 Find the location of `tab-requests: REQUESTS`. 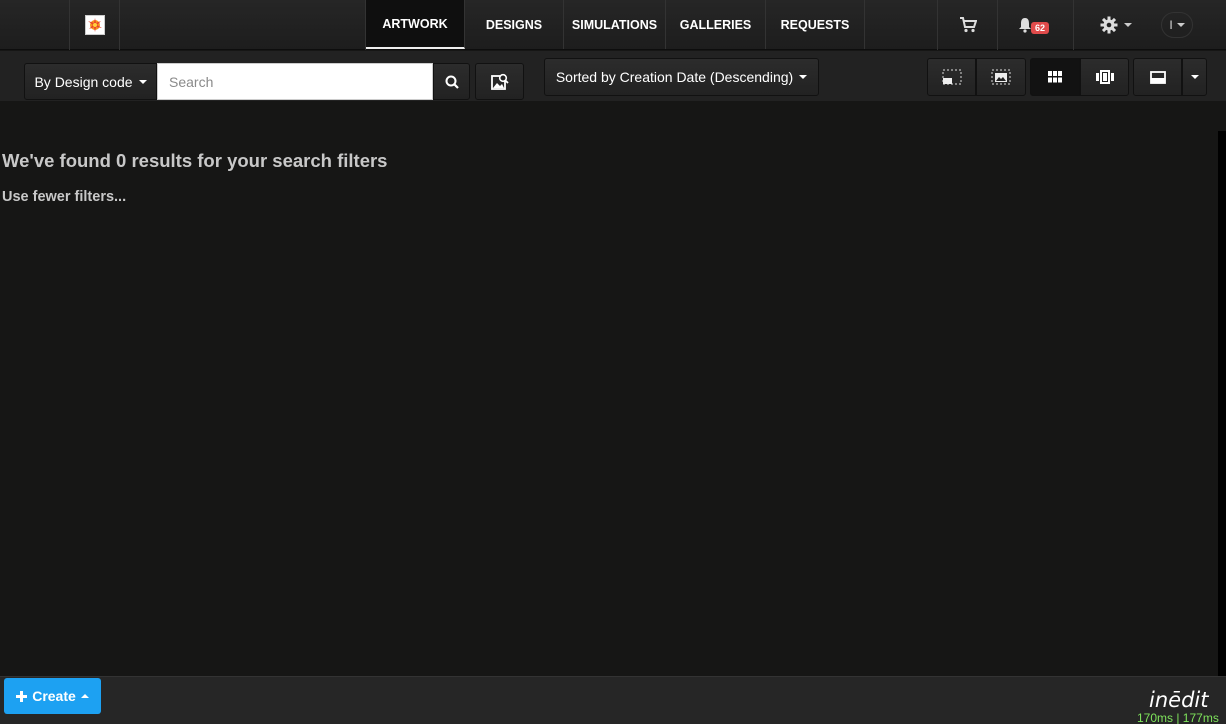

tab-requests: REQUESTS is located at coordinates (815, 24).